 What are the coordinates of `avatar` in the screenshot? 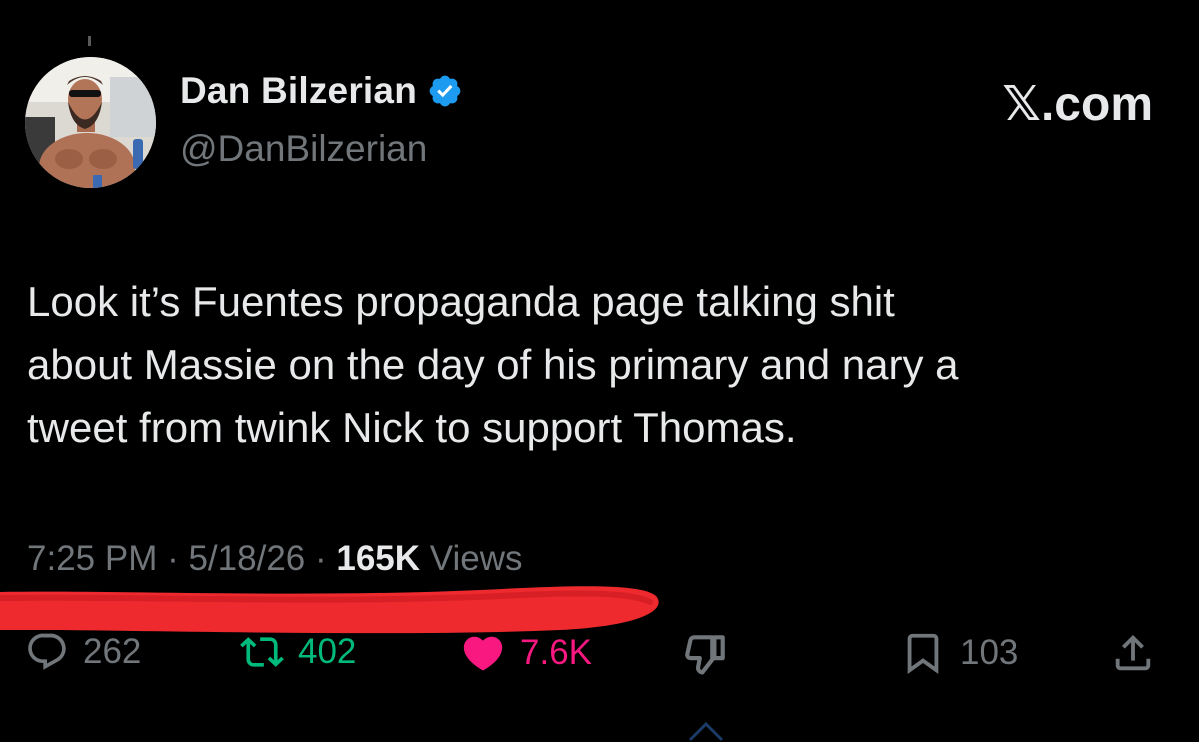 It's located at (90, 122).